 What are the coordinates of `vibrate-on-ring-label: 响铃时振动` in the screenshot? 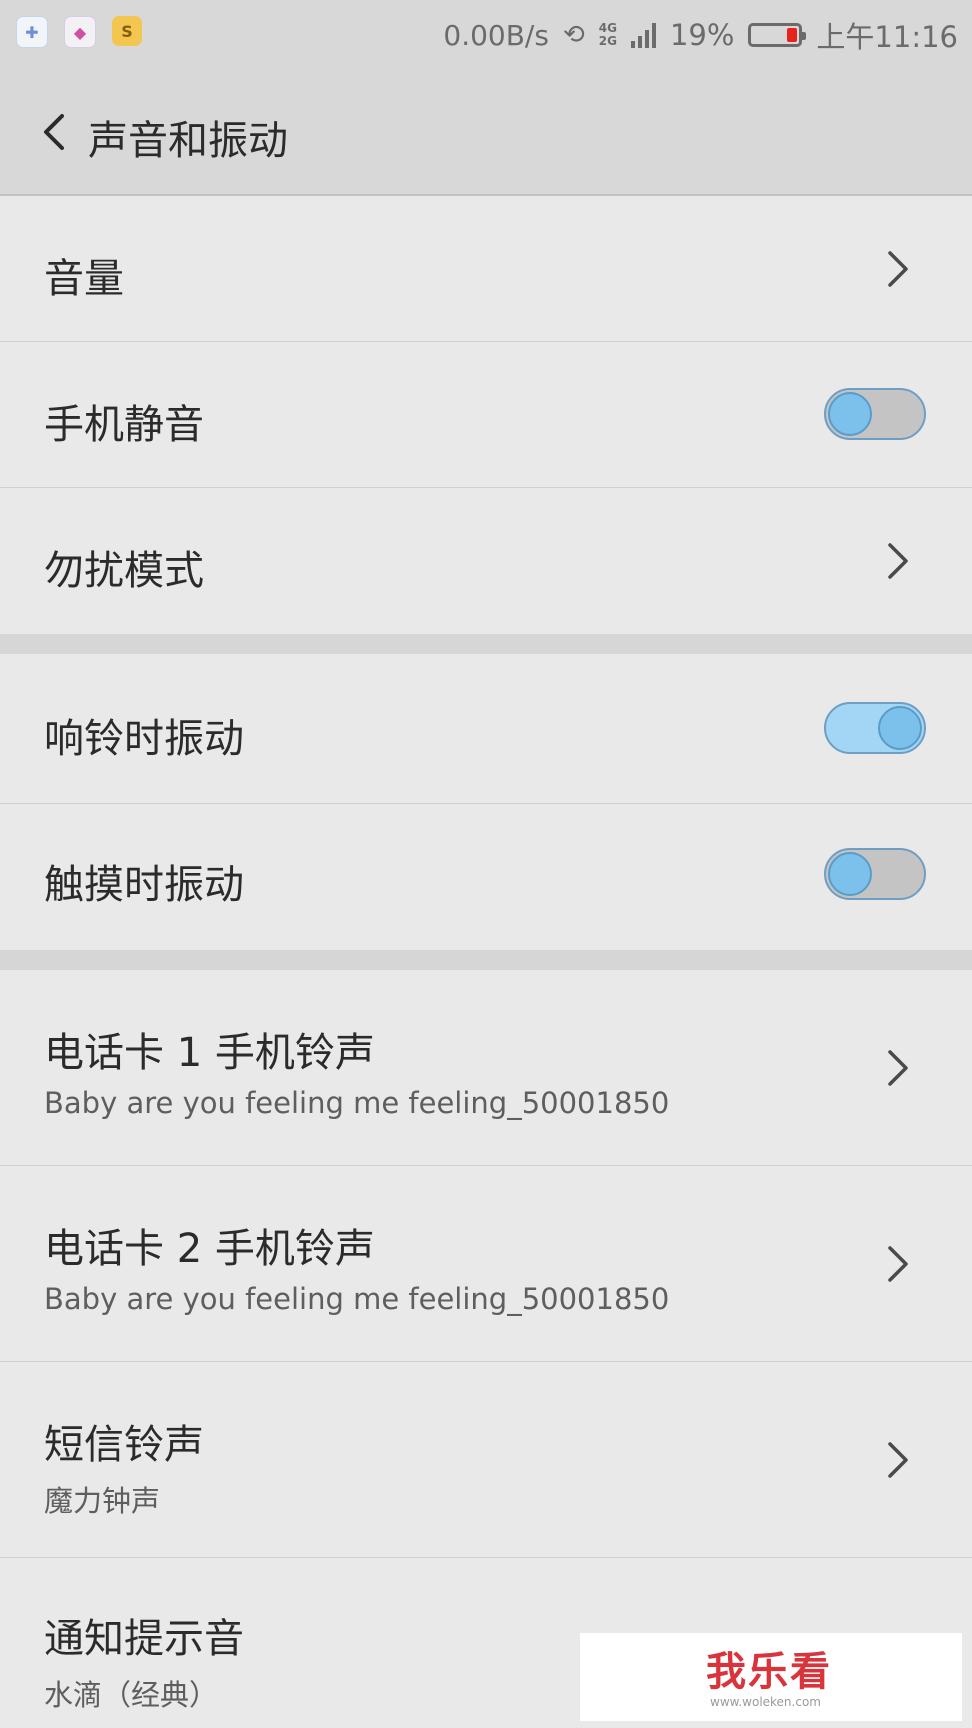 It's located at (144, 739).